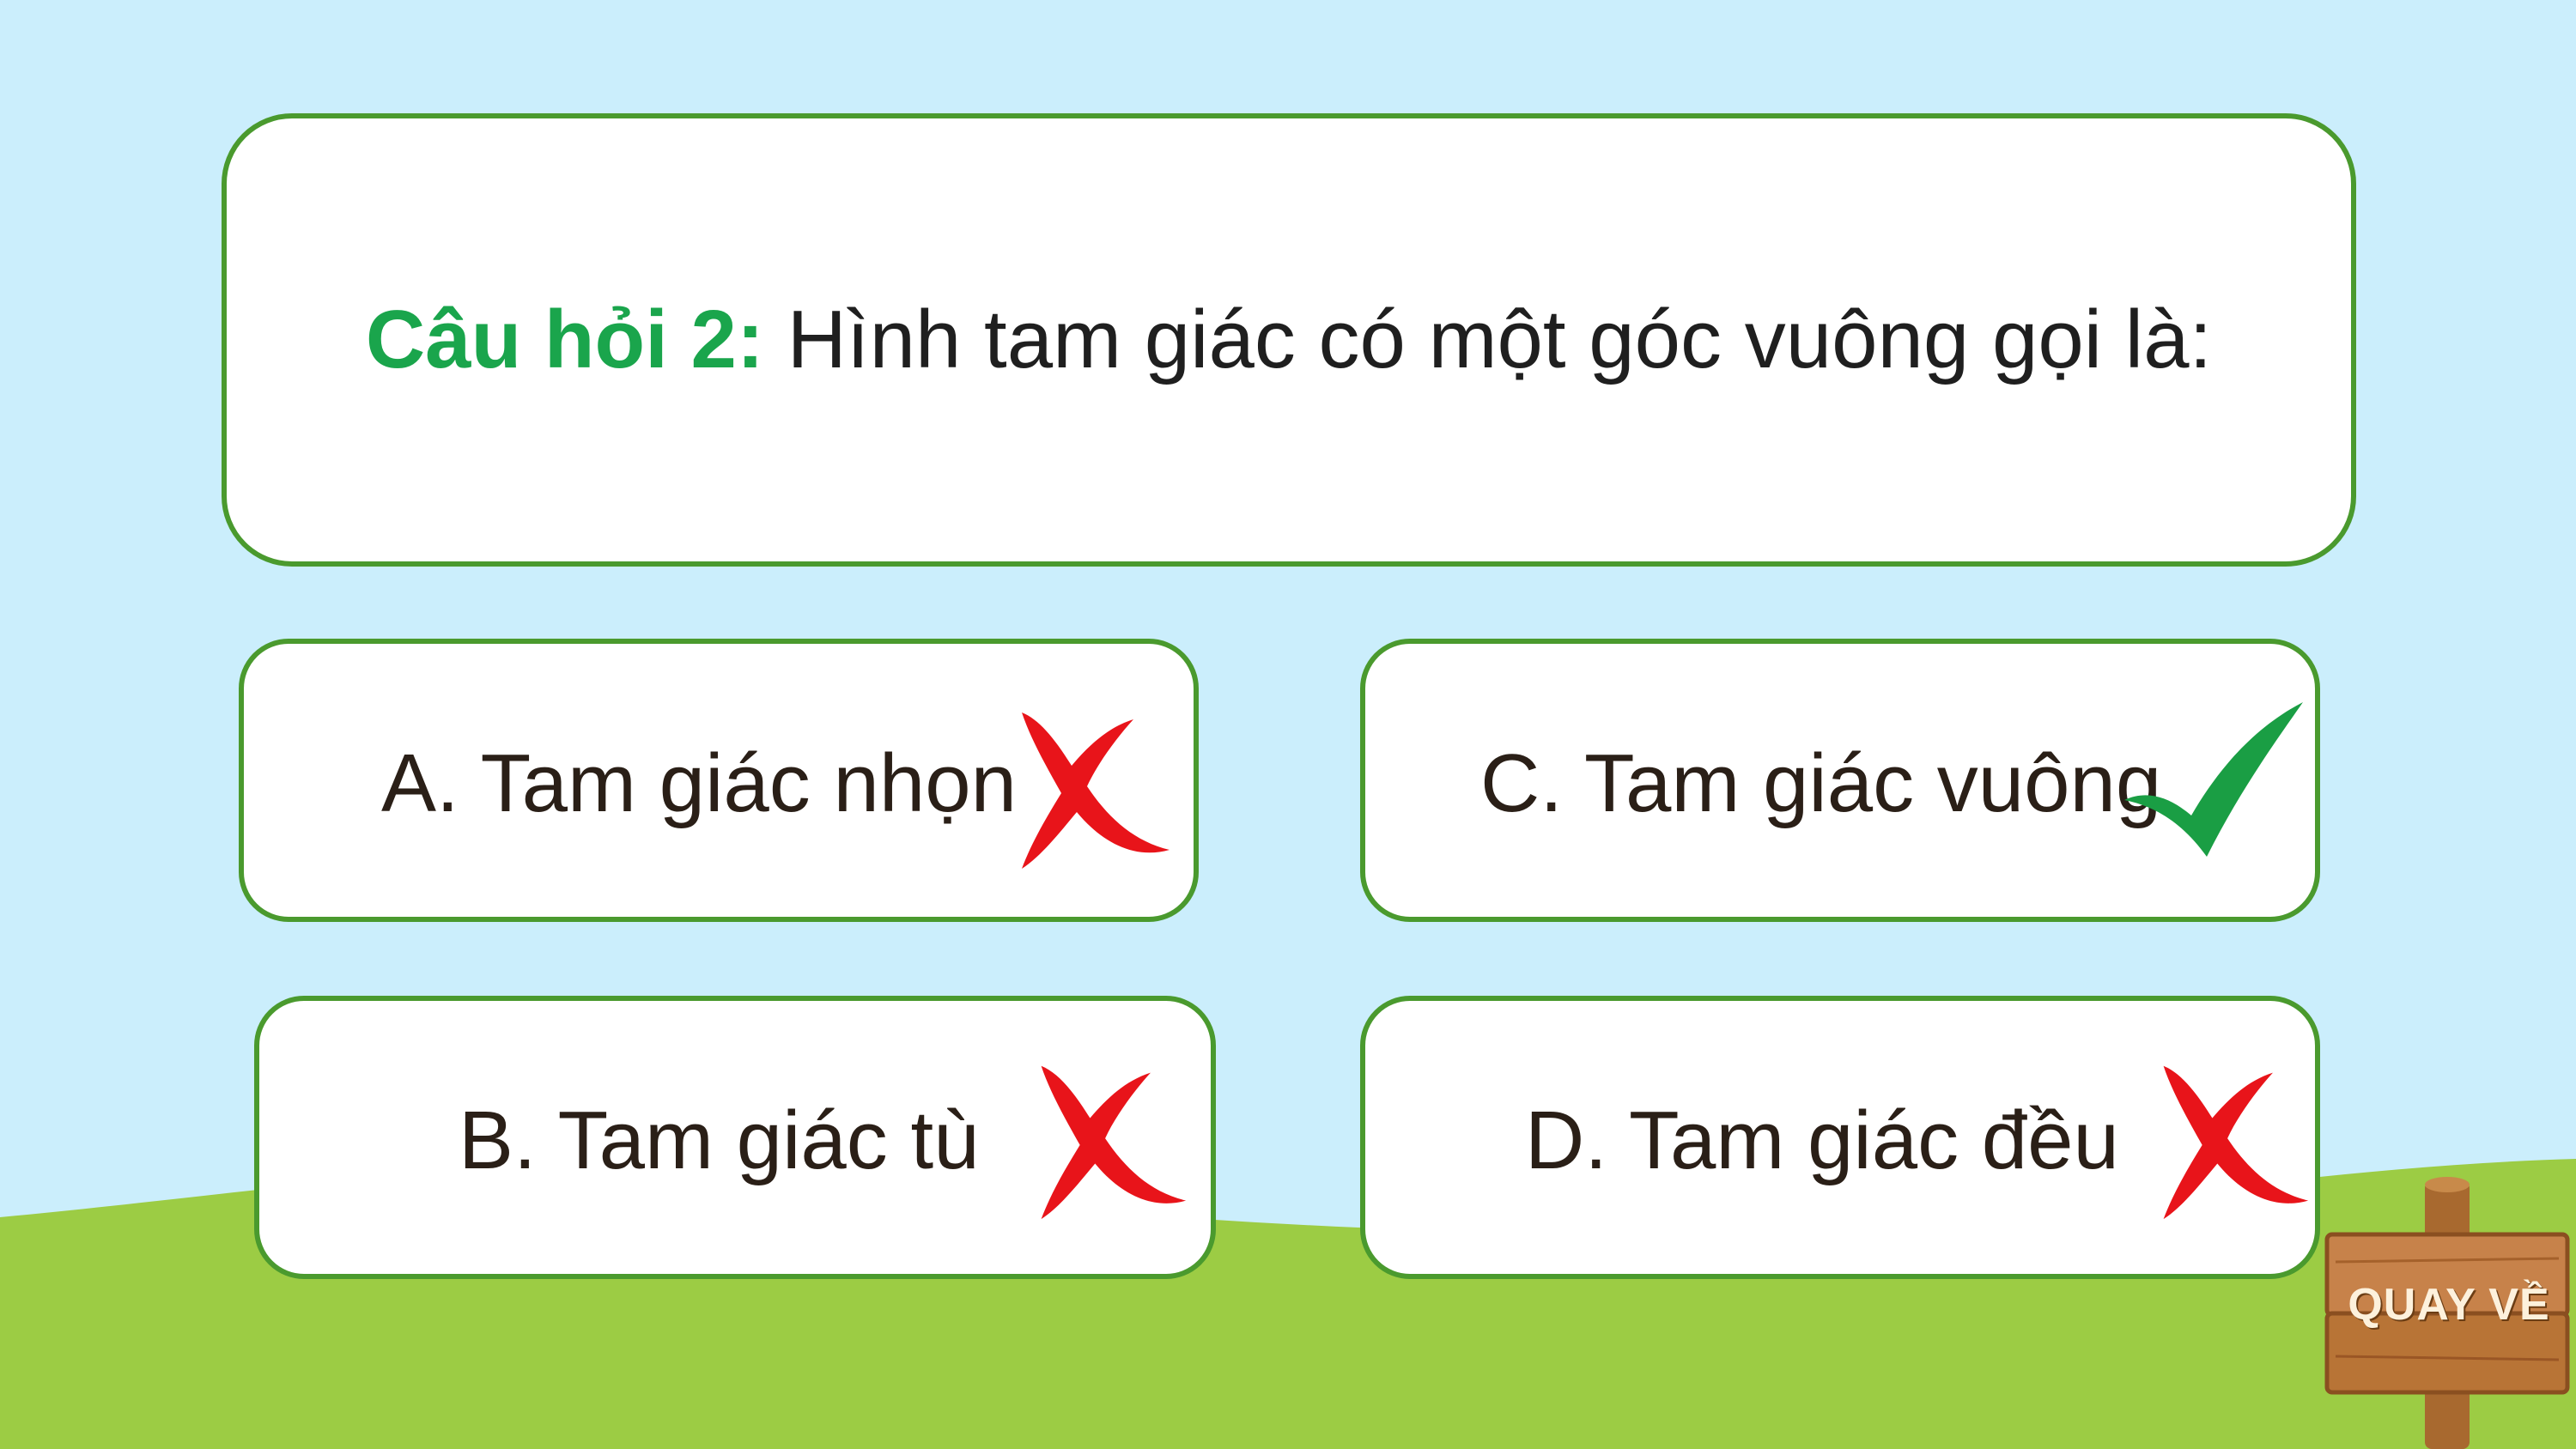 The image size is (2576, 1449). Describe the element at coordinates (700, 783) in the screenshot. I see `answer-a-label: A. Tam giác nhọn` at that location.